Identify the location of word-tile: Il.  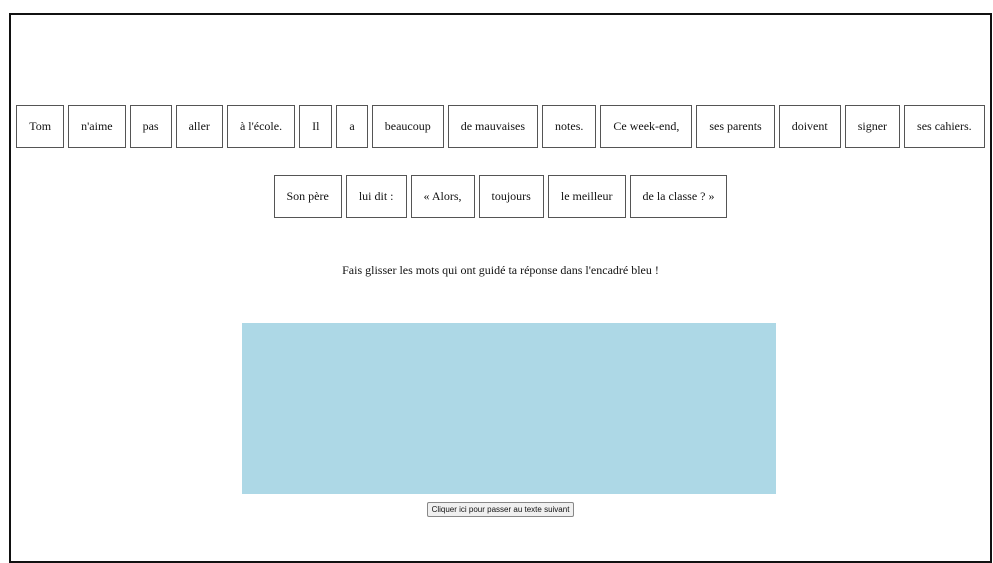
(316, 126).